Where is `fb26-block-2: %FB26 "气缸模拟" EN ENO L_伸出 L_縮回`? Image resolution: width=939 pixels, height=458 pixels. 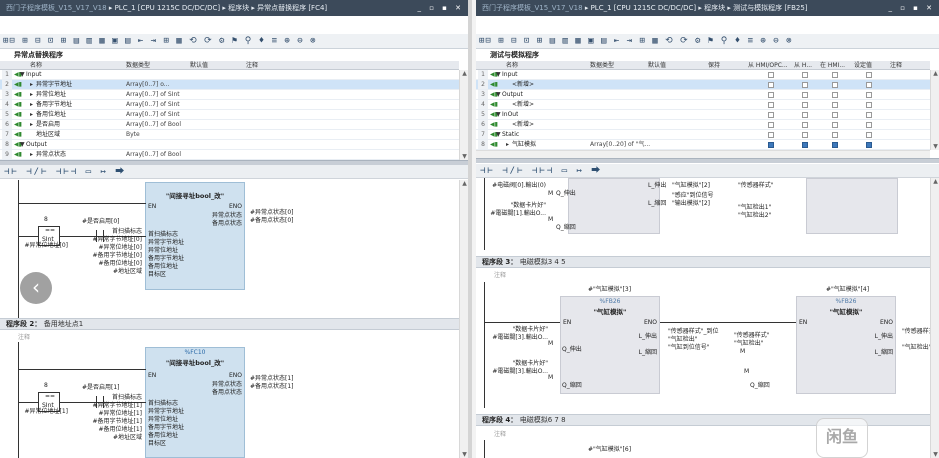
fb26-block-2: %FB26 "气缸模拟" EN ENO L_伸出 L_縮回 is located at coordinates (846, 345).